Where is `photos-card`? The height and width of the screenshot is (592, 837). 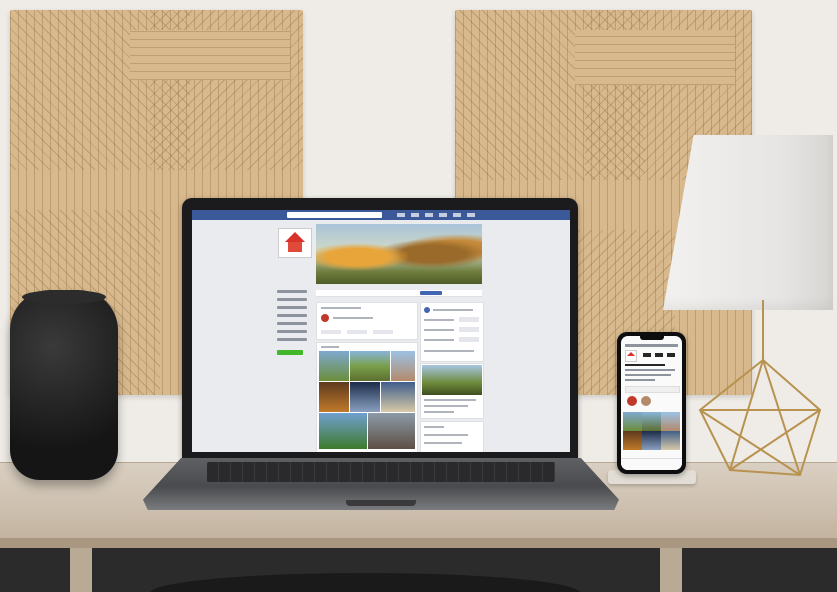
photos-card is located at coordinates (367, 397).